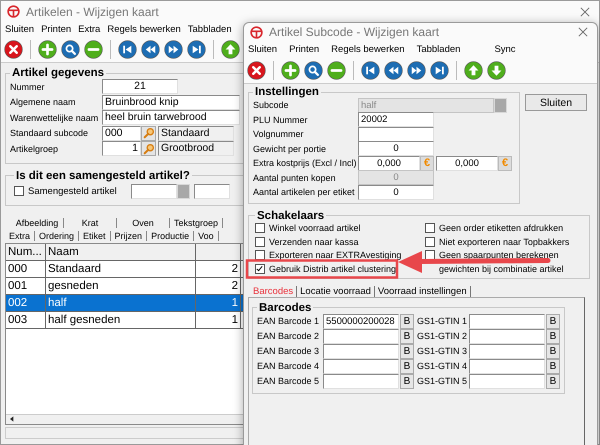 This screenshot has height=445, width=600. Describe the element at coordinates (556, 102) in the screenshot. I see `close-button: Sluiten` at that location.